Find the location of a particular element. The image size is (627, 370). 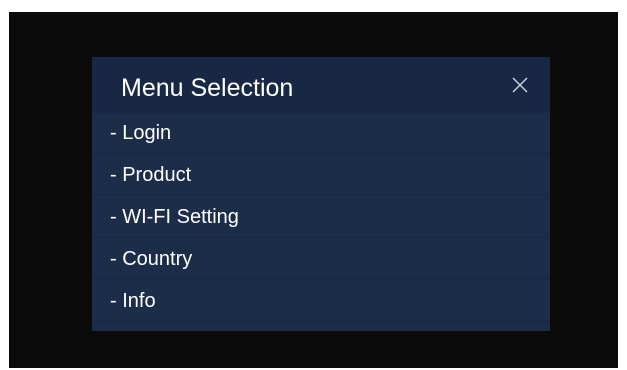

menu-item-label: - Login is located at coordinates (141, 133).